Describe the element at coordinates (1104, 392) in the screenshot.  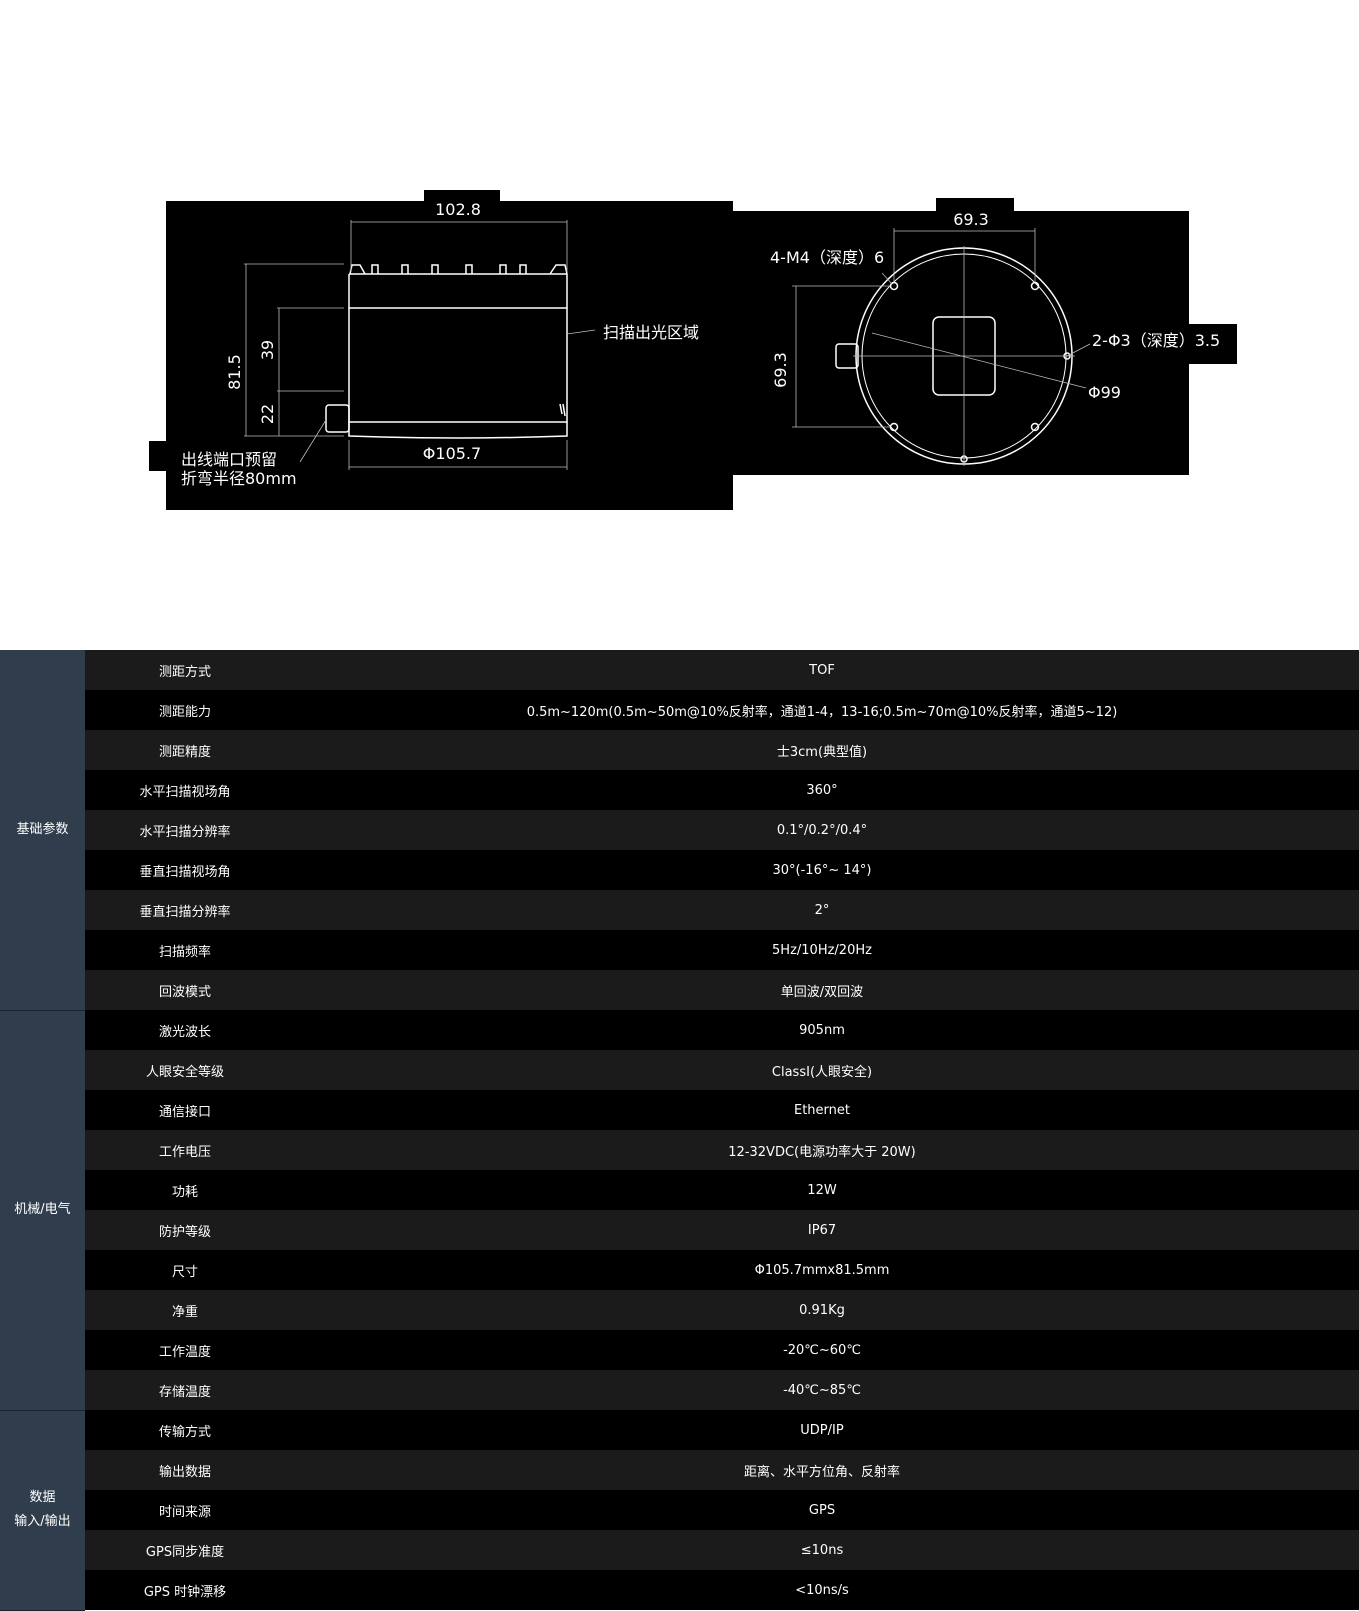
I see `phi99-label: Φ99` at that location.